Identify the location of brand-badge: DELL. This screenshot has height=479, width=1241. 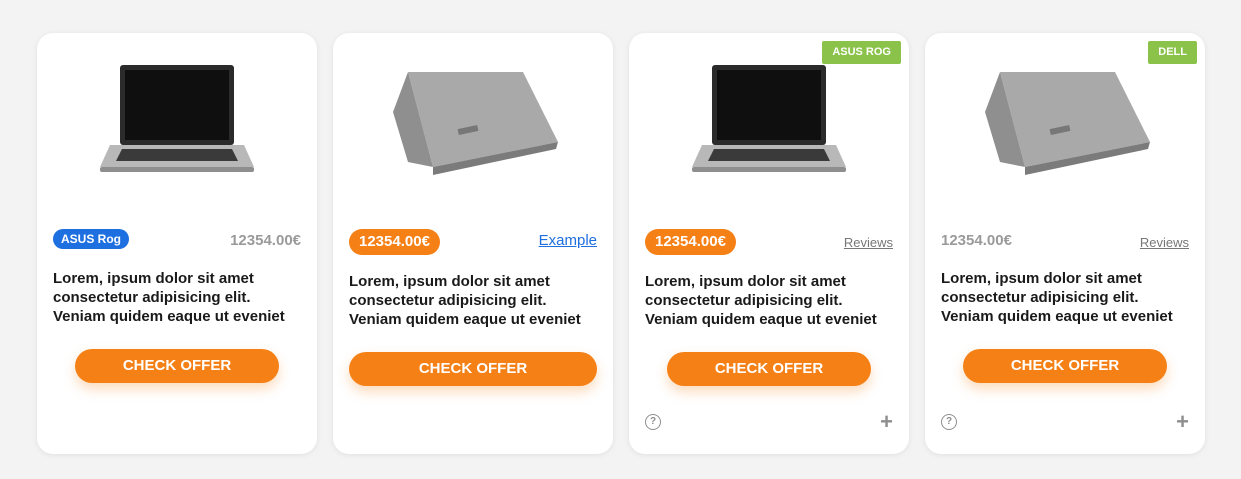
(1172, 52).